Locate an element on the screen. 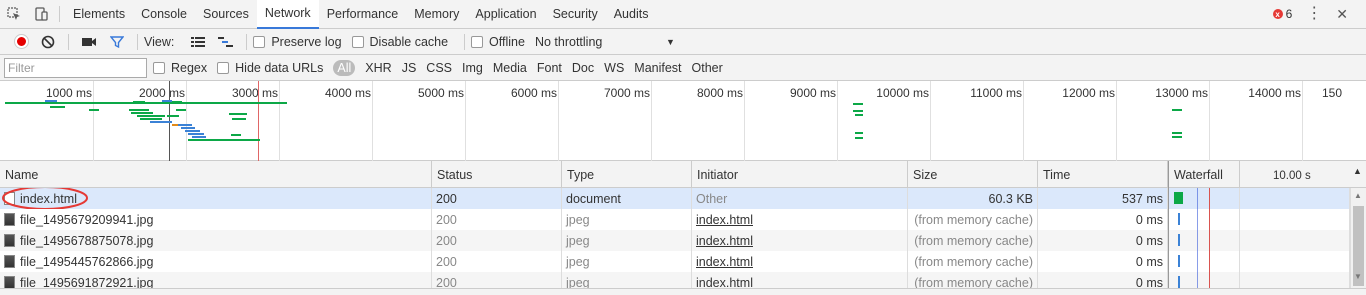 The width and height of the screenshot is (1366, 295). filter-type-media: Media is located at coordinates (510, 68).